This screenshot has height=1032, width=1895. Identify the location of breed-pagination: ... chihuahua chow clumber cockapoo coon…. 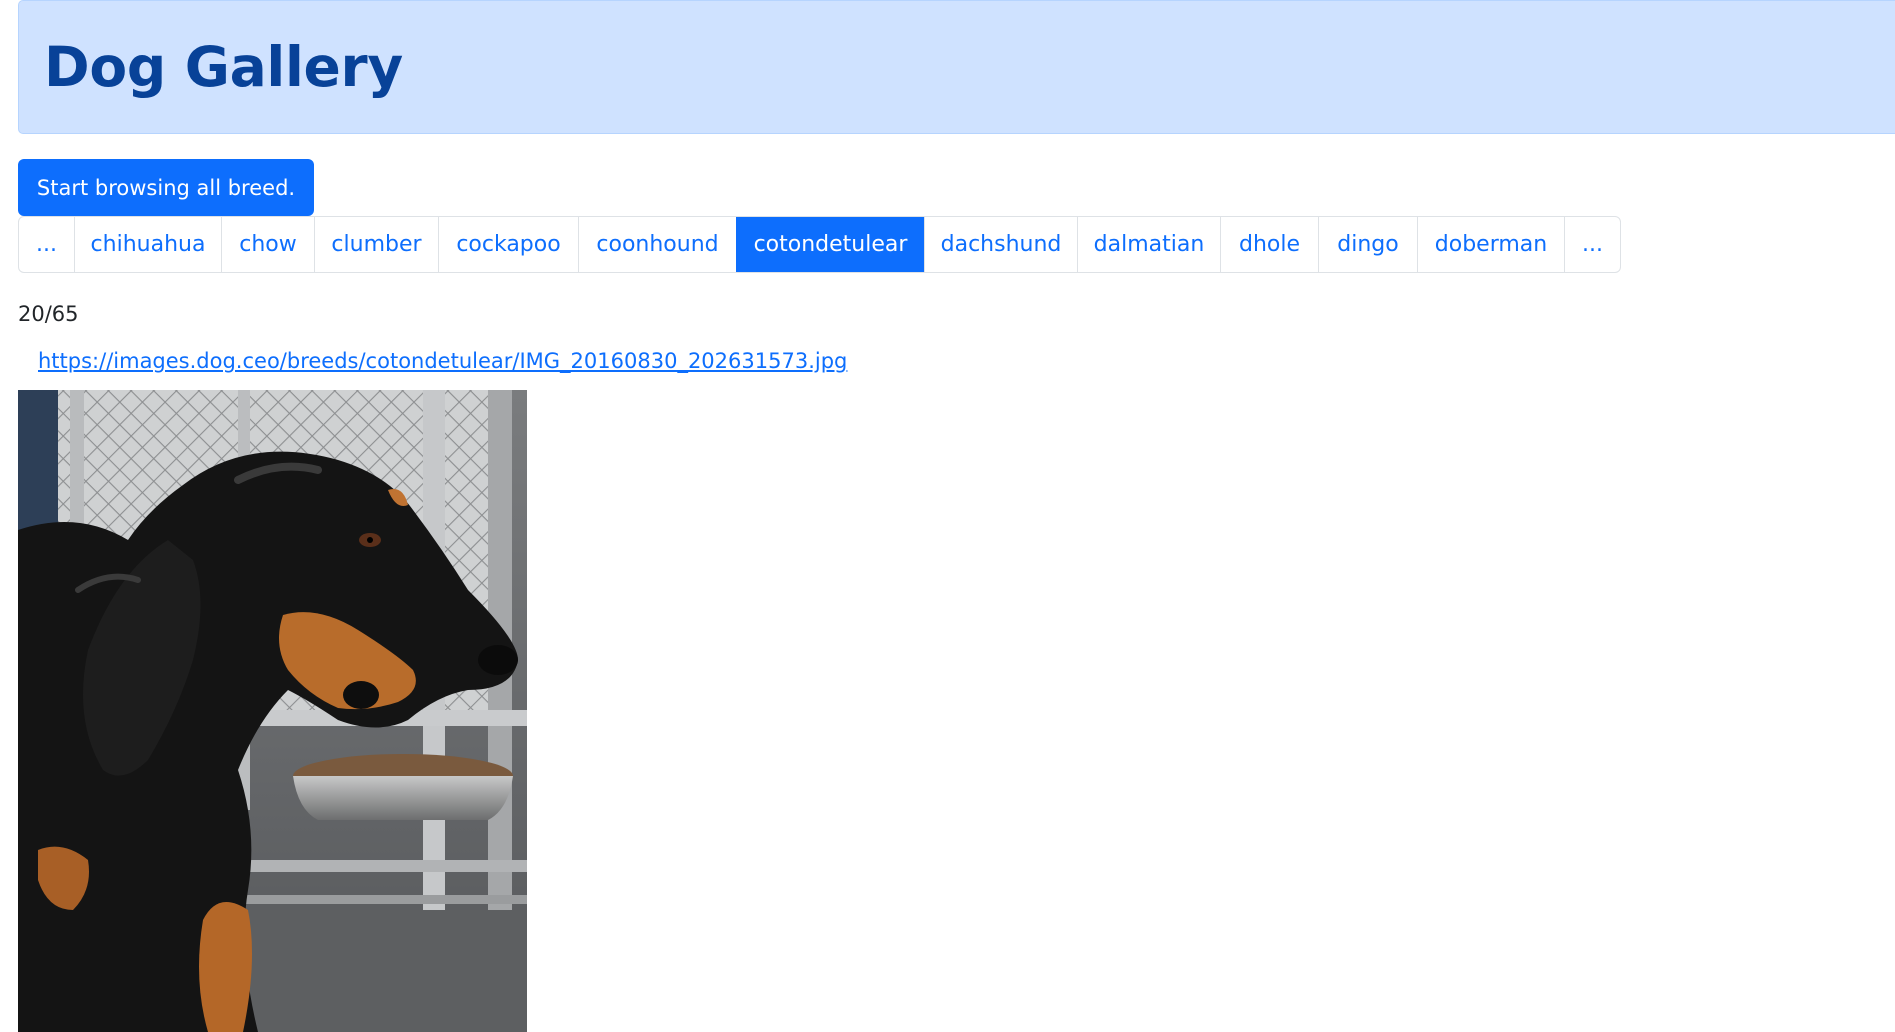
(819, 244).